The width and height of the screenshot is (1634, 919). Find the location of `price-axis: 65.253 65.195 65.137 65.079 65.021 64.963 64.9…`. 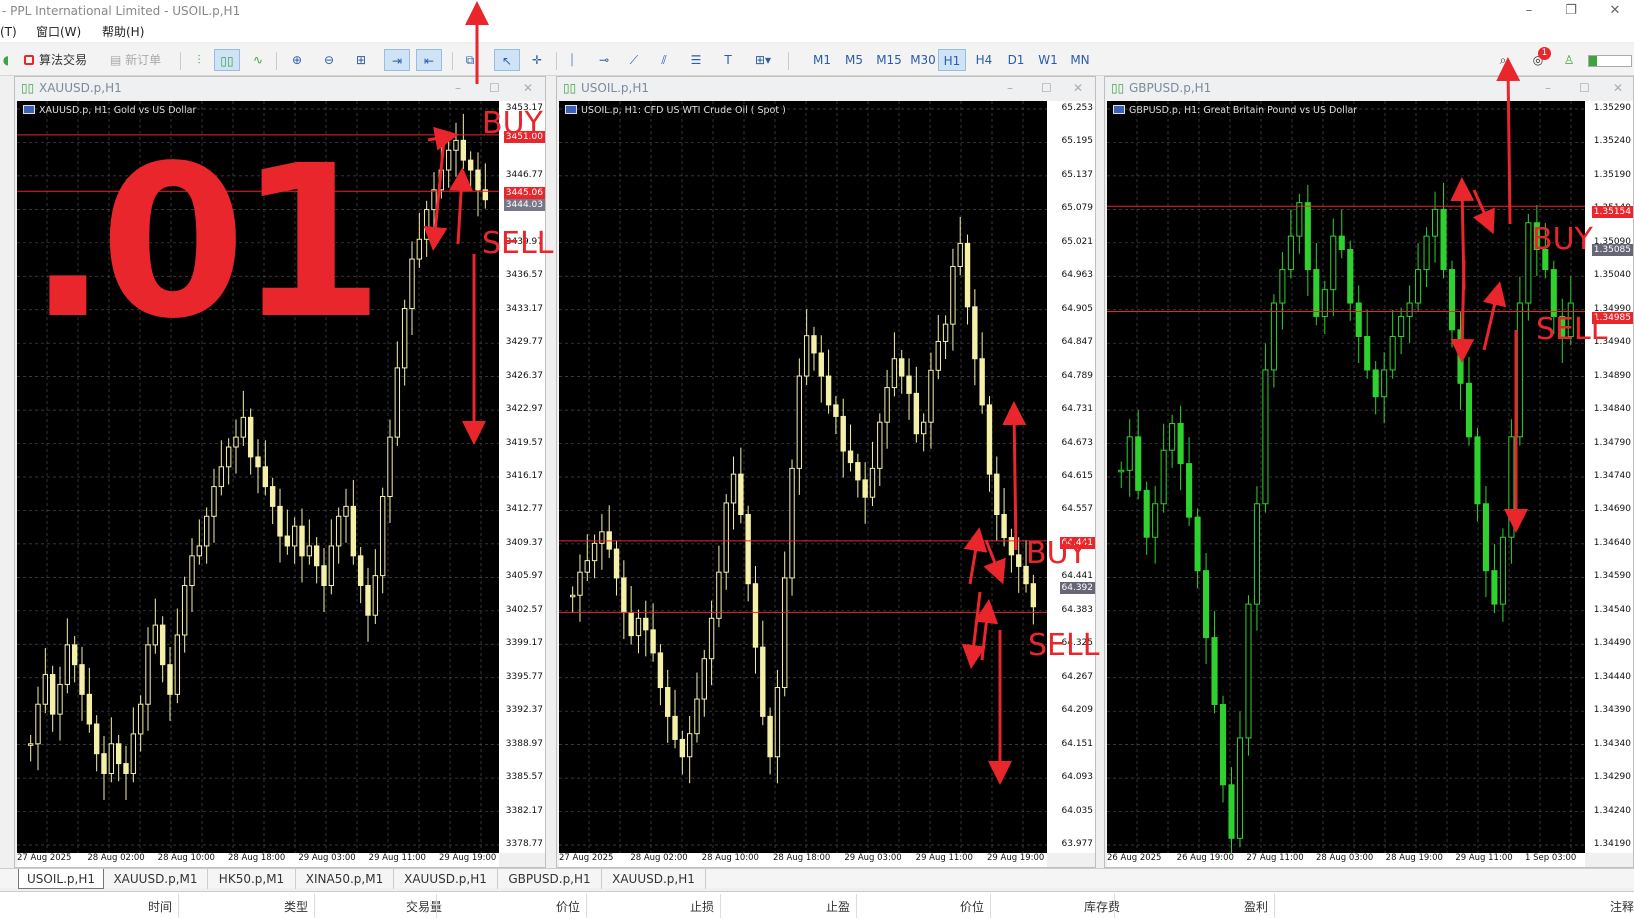

price-axis: 65.253 65.195 65.137 65.079 65.021 64.963 64.9… is located at coordinates (1071, 477).